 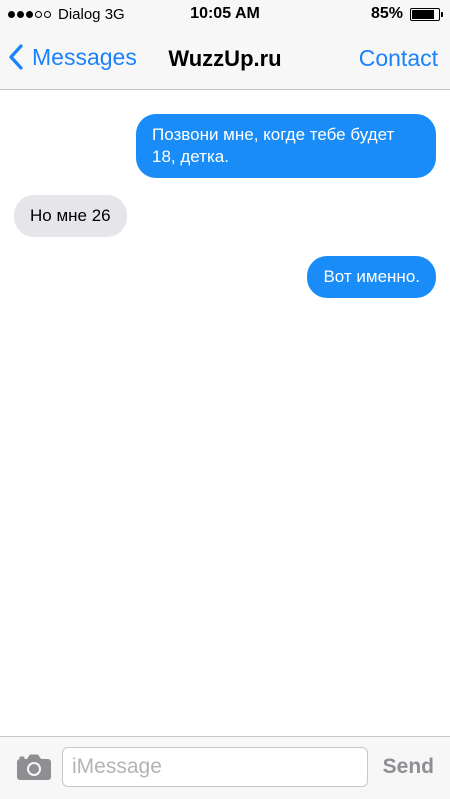 I want to click on send-button: Send, so click(x=408, y=767).